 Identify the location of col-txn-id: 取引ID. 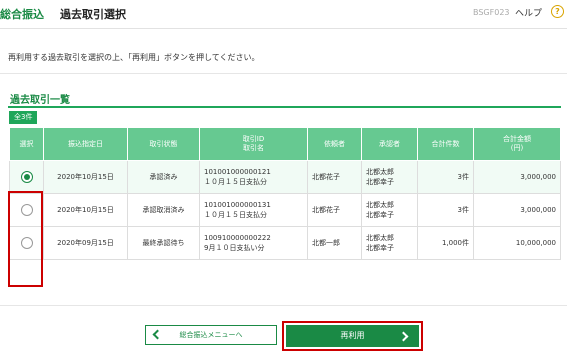
(253, 139).